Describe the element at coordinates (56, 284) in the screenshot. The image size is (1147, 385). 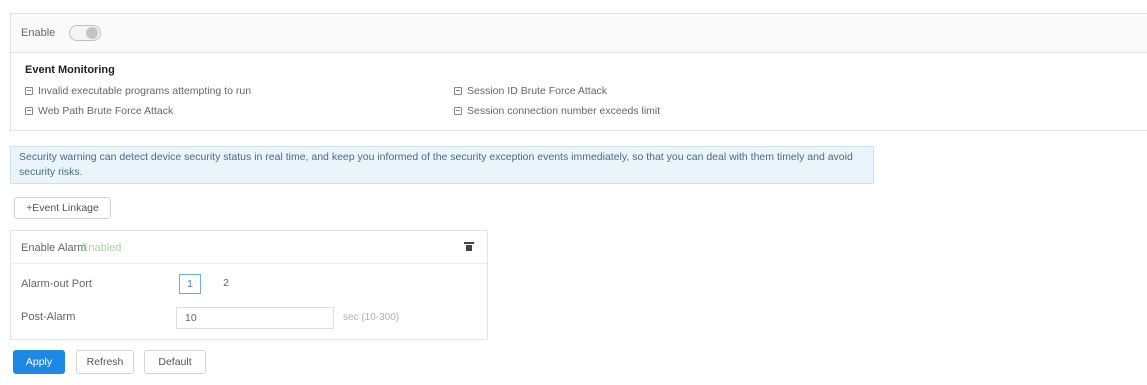
I see `alarm-out-port-label: Alarm-out Port` at that location.